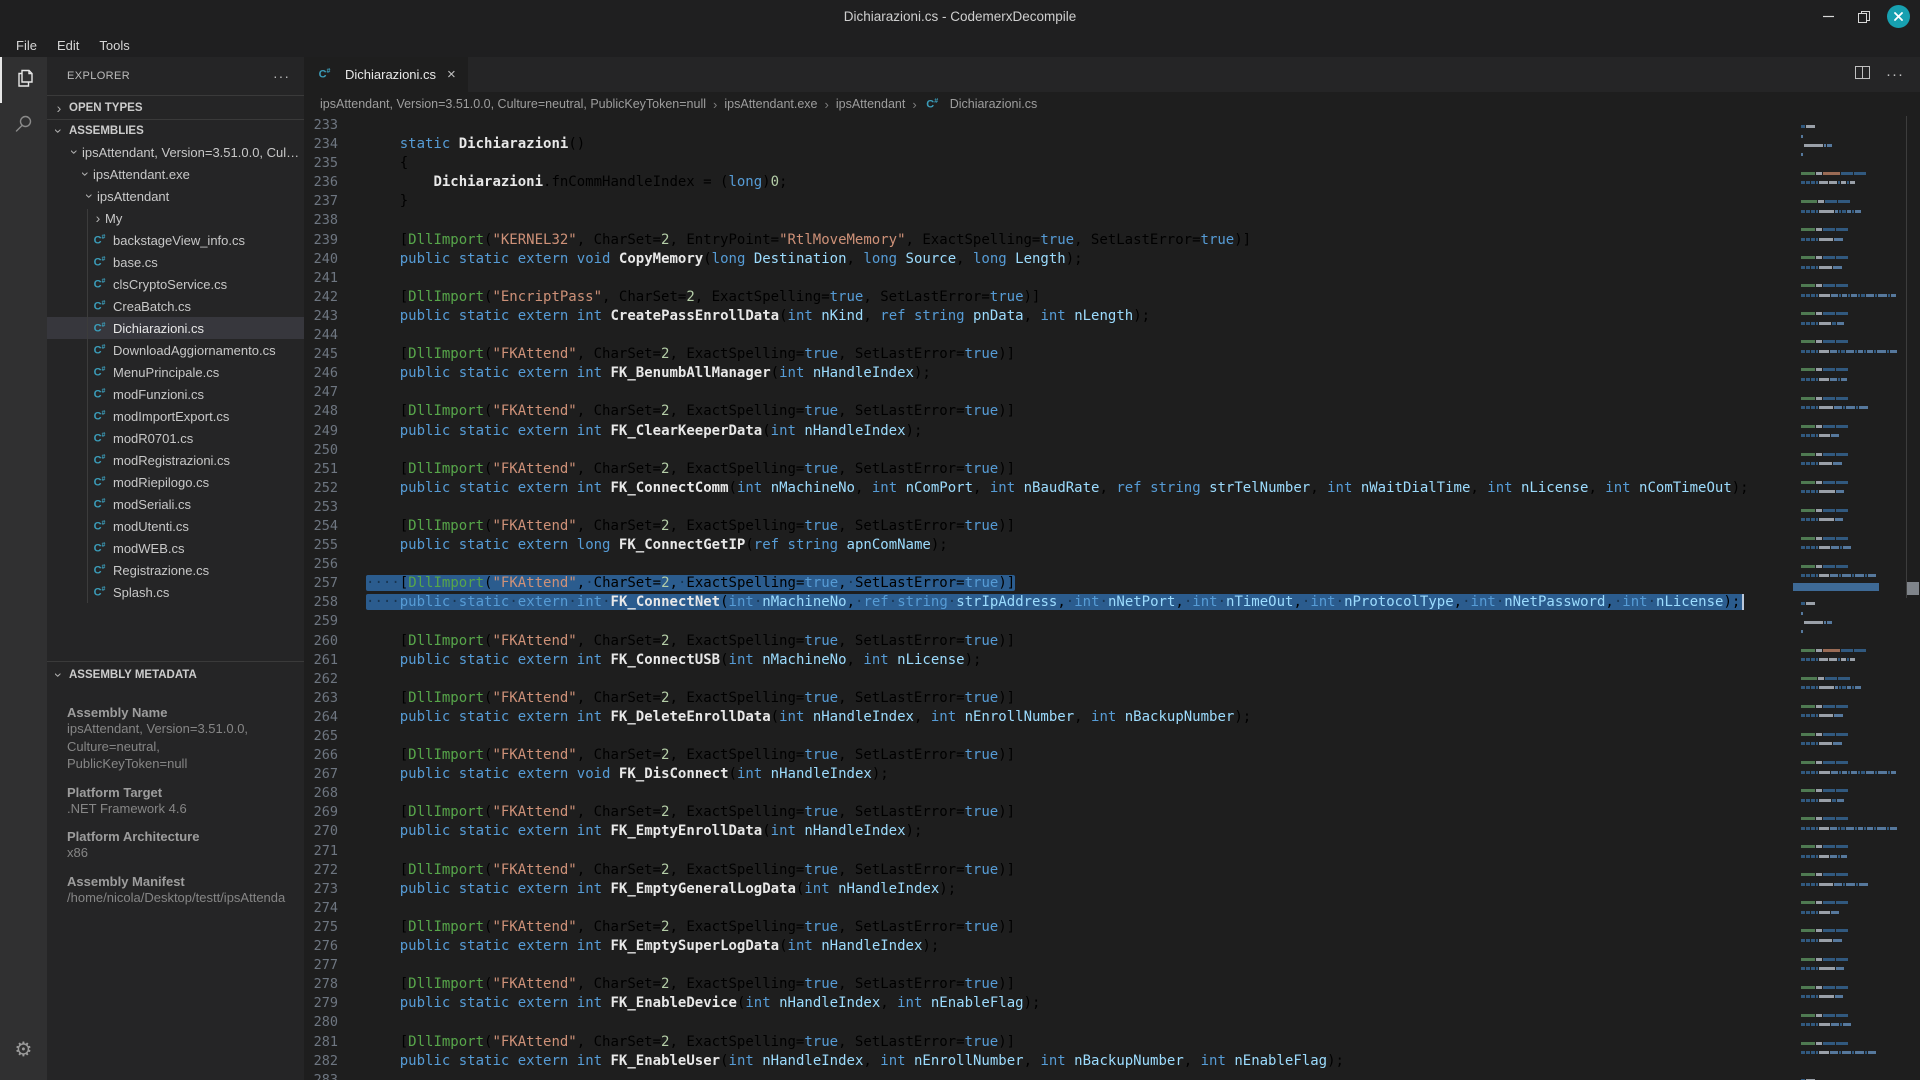 The width and height of the screenshot is (1920, 1080). Describe the element at coordinates (175, 460) in the screenshot. I see `tree-item-modregistrazioni-cs: C# modRegistrazioni.cs` at that location.